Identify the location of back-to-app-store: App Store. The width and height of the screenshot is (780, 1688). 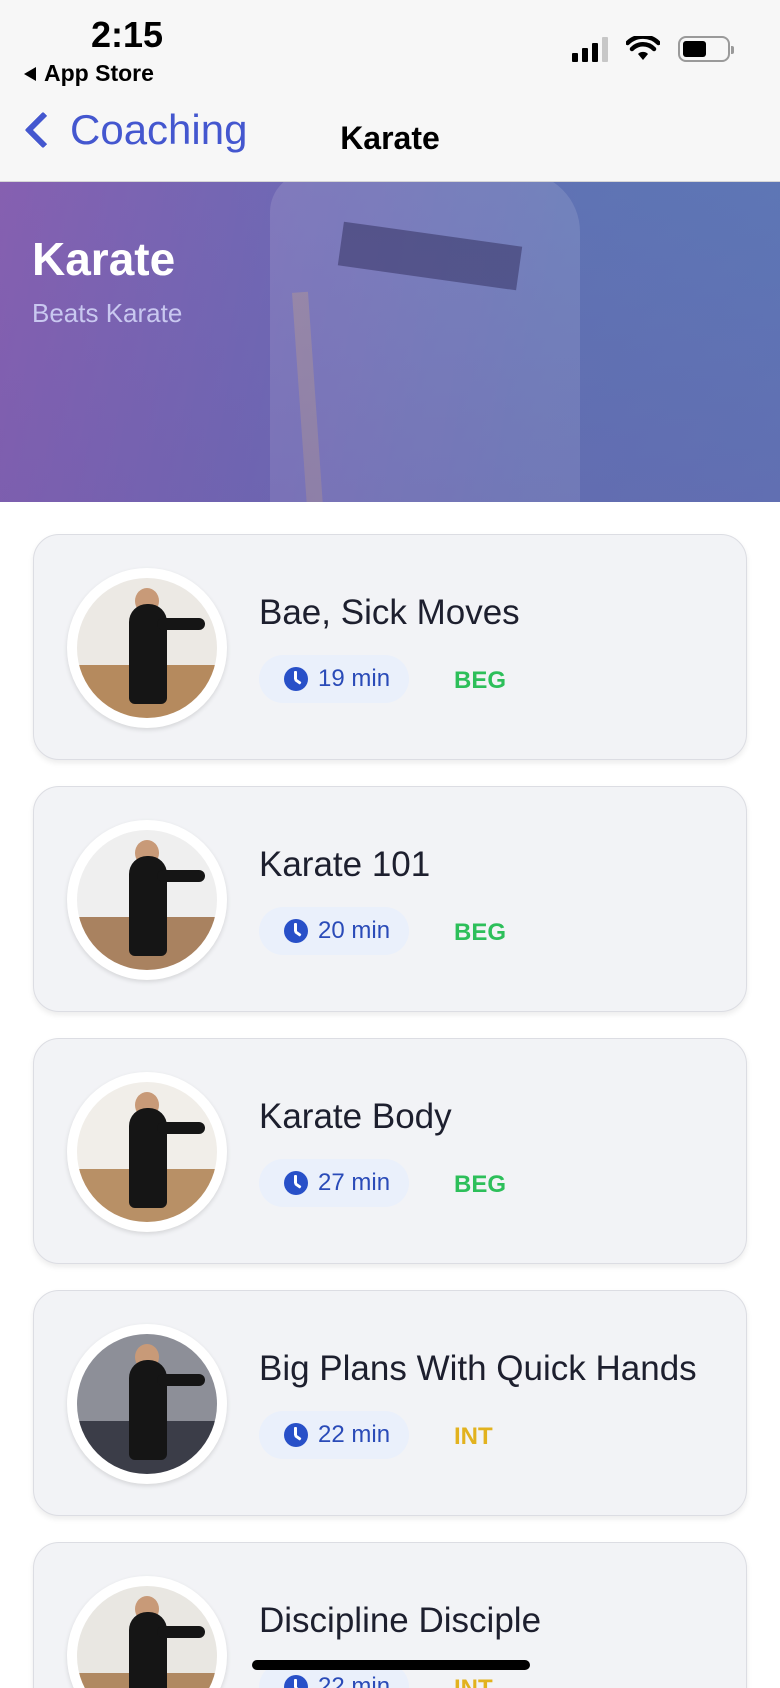
(89, 73).